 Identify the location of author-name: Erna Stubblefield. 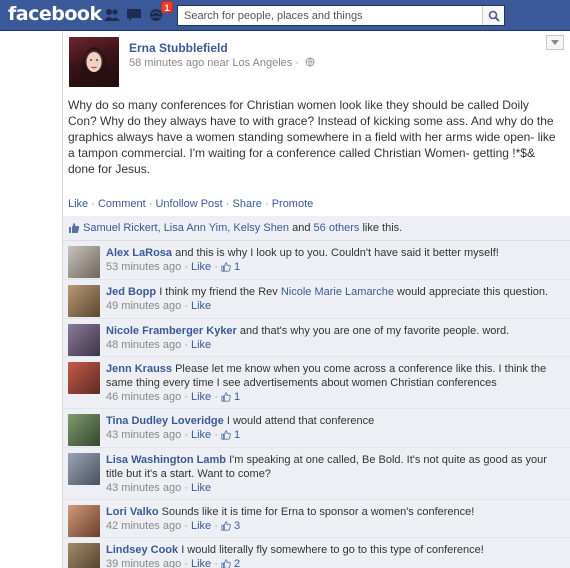
(178, 48).